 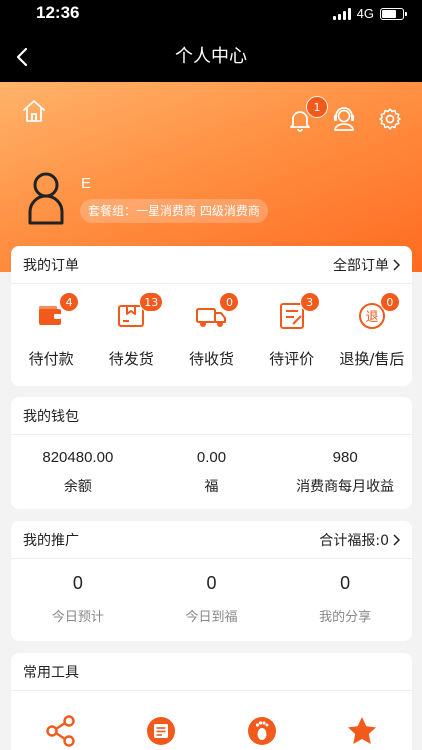 What do you see at coordinates (345, 457) in the screenshot?
I see `stat-value: 980` at bounding box center [345, 457].